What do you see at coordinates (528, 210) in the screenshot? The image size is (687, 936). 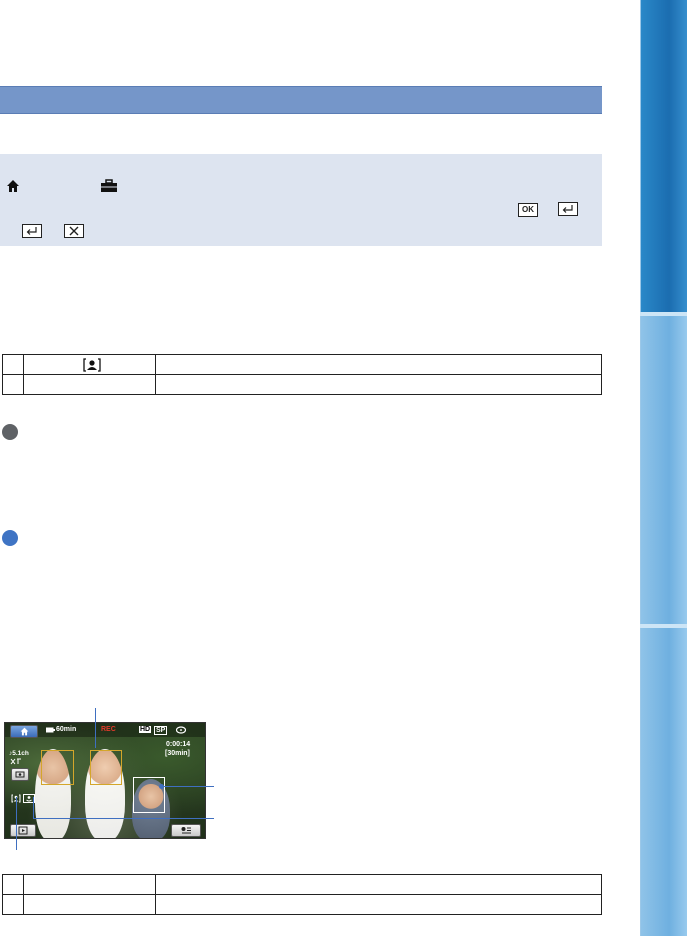 I see `ok-button-icon: OK` at bounding box center [528, 210].